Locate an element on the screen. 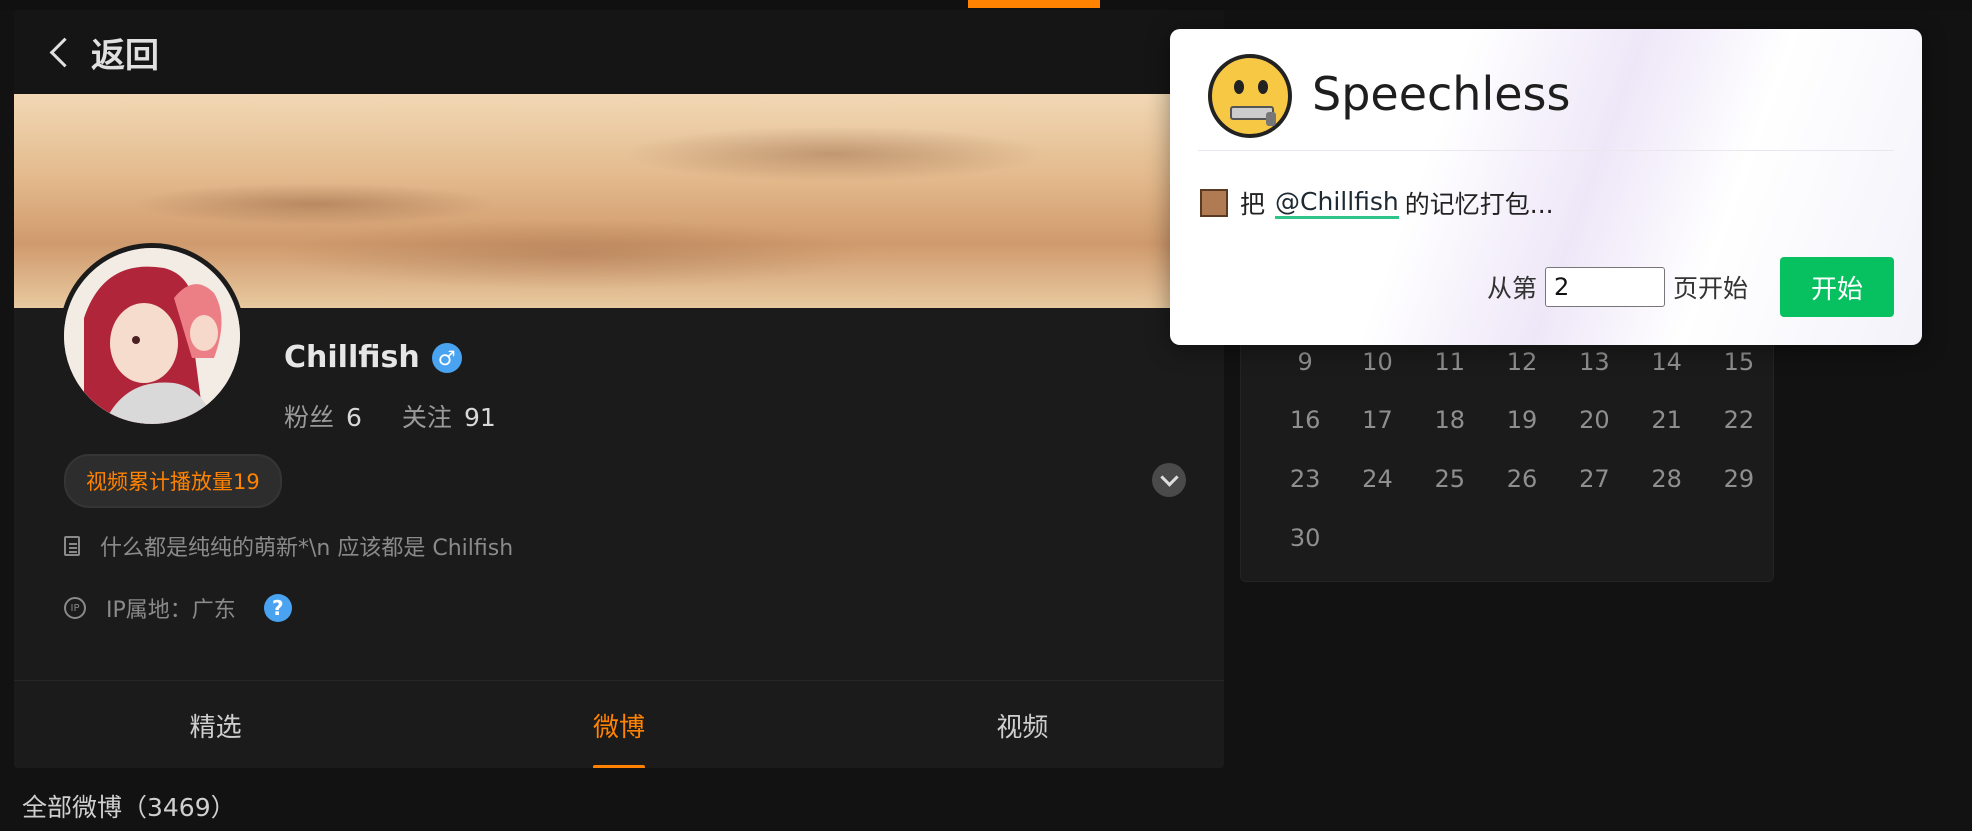 The width and height of the screenshot is (1972, 831). calendar-day: 27 is located at coordinates (1594, 479).